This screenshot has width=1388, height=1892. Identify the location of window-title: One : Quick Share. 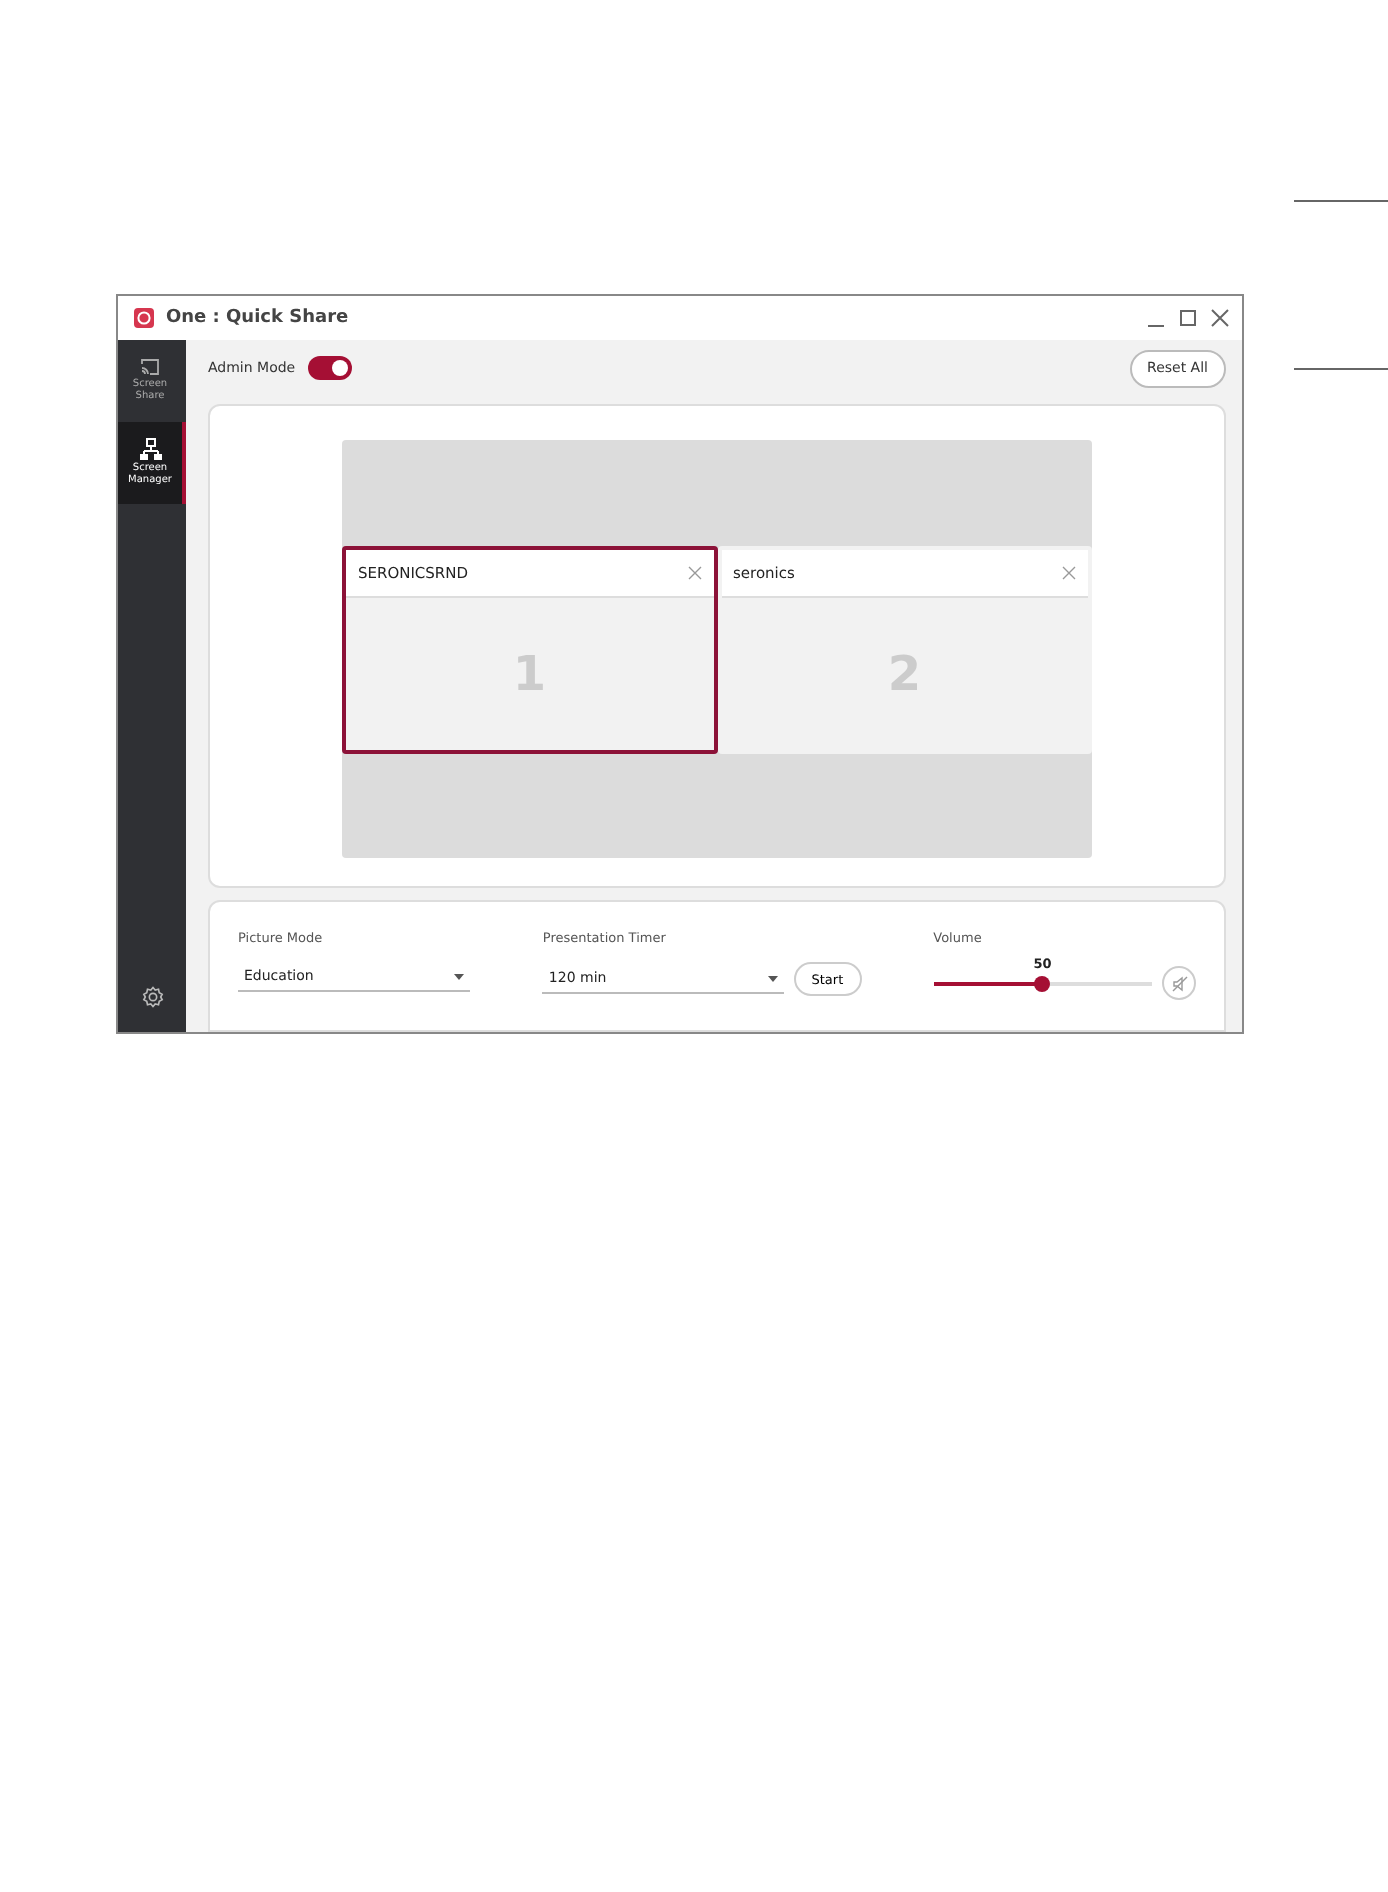
(258, 318).